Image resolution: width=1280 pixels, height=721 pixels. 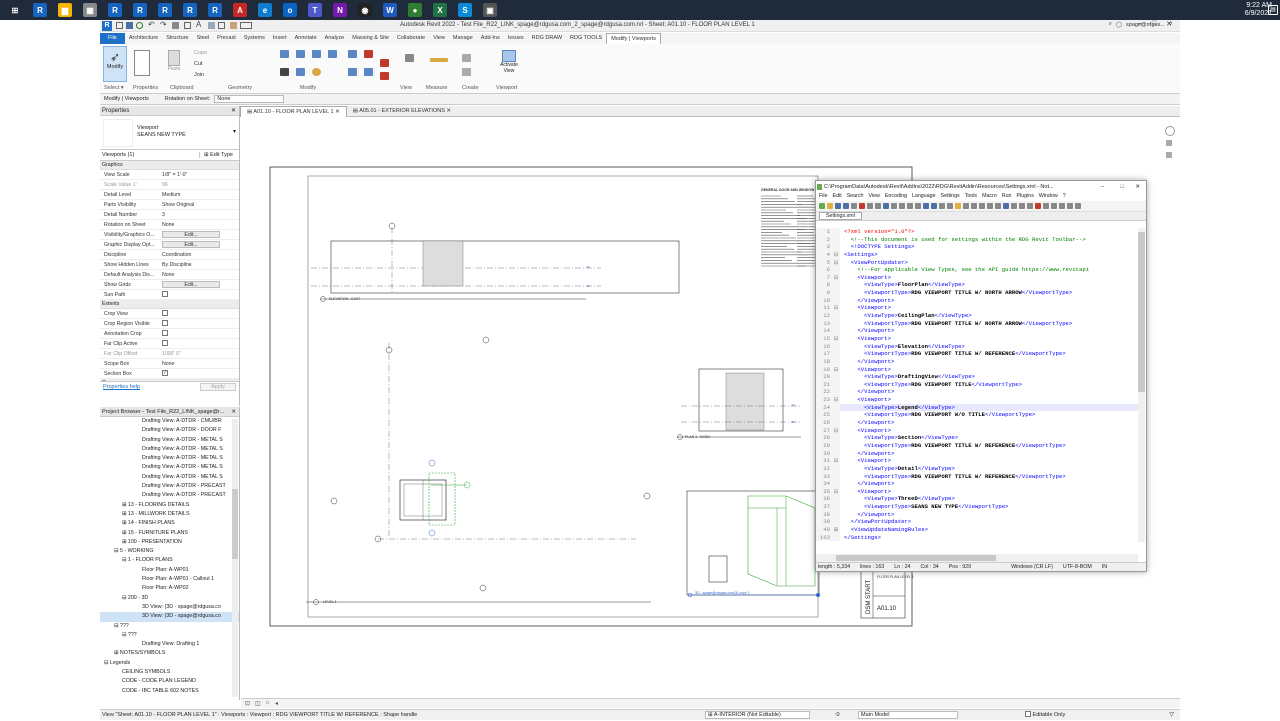 I want to click on property-row: Show Hidden Lines By Discipline, so click(x=169, y=265).